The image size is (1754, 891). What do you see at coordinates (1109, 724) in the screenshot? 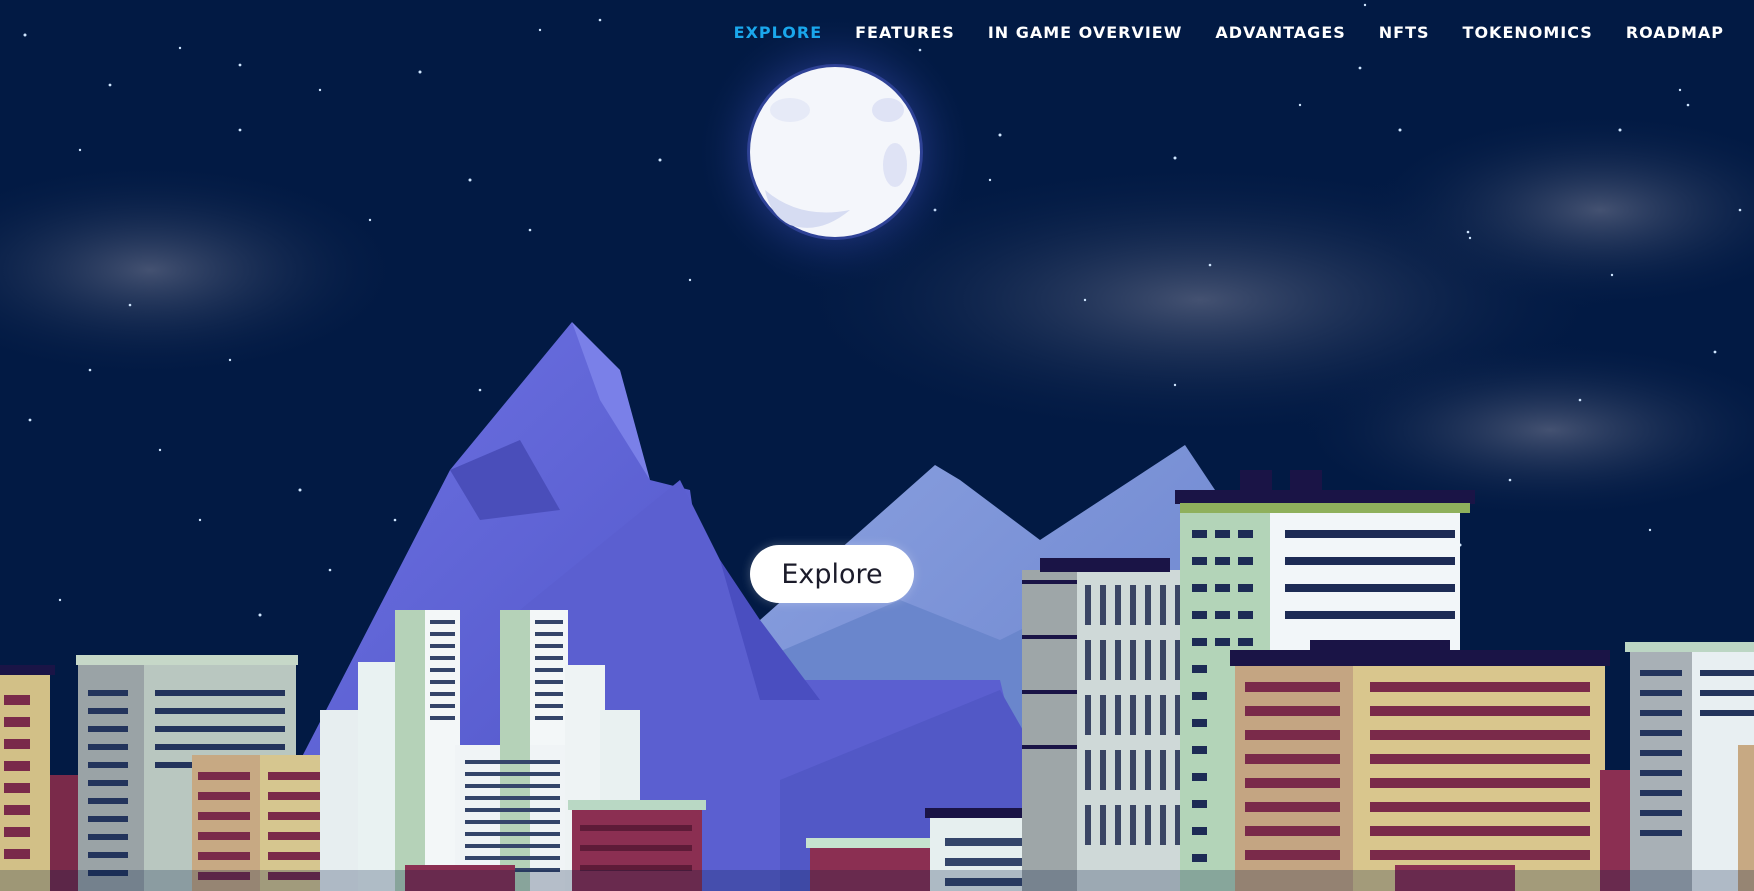
I see `grey-tower` at bounding box center [1109, 724].